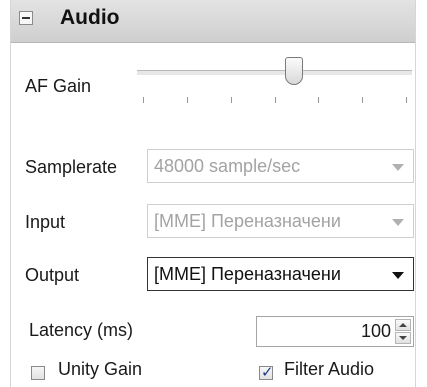  Describe the element at coordinates (335, 331) in the screenshot. I see `latency-input: 100` at that location.